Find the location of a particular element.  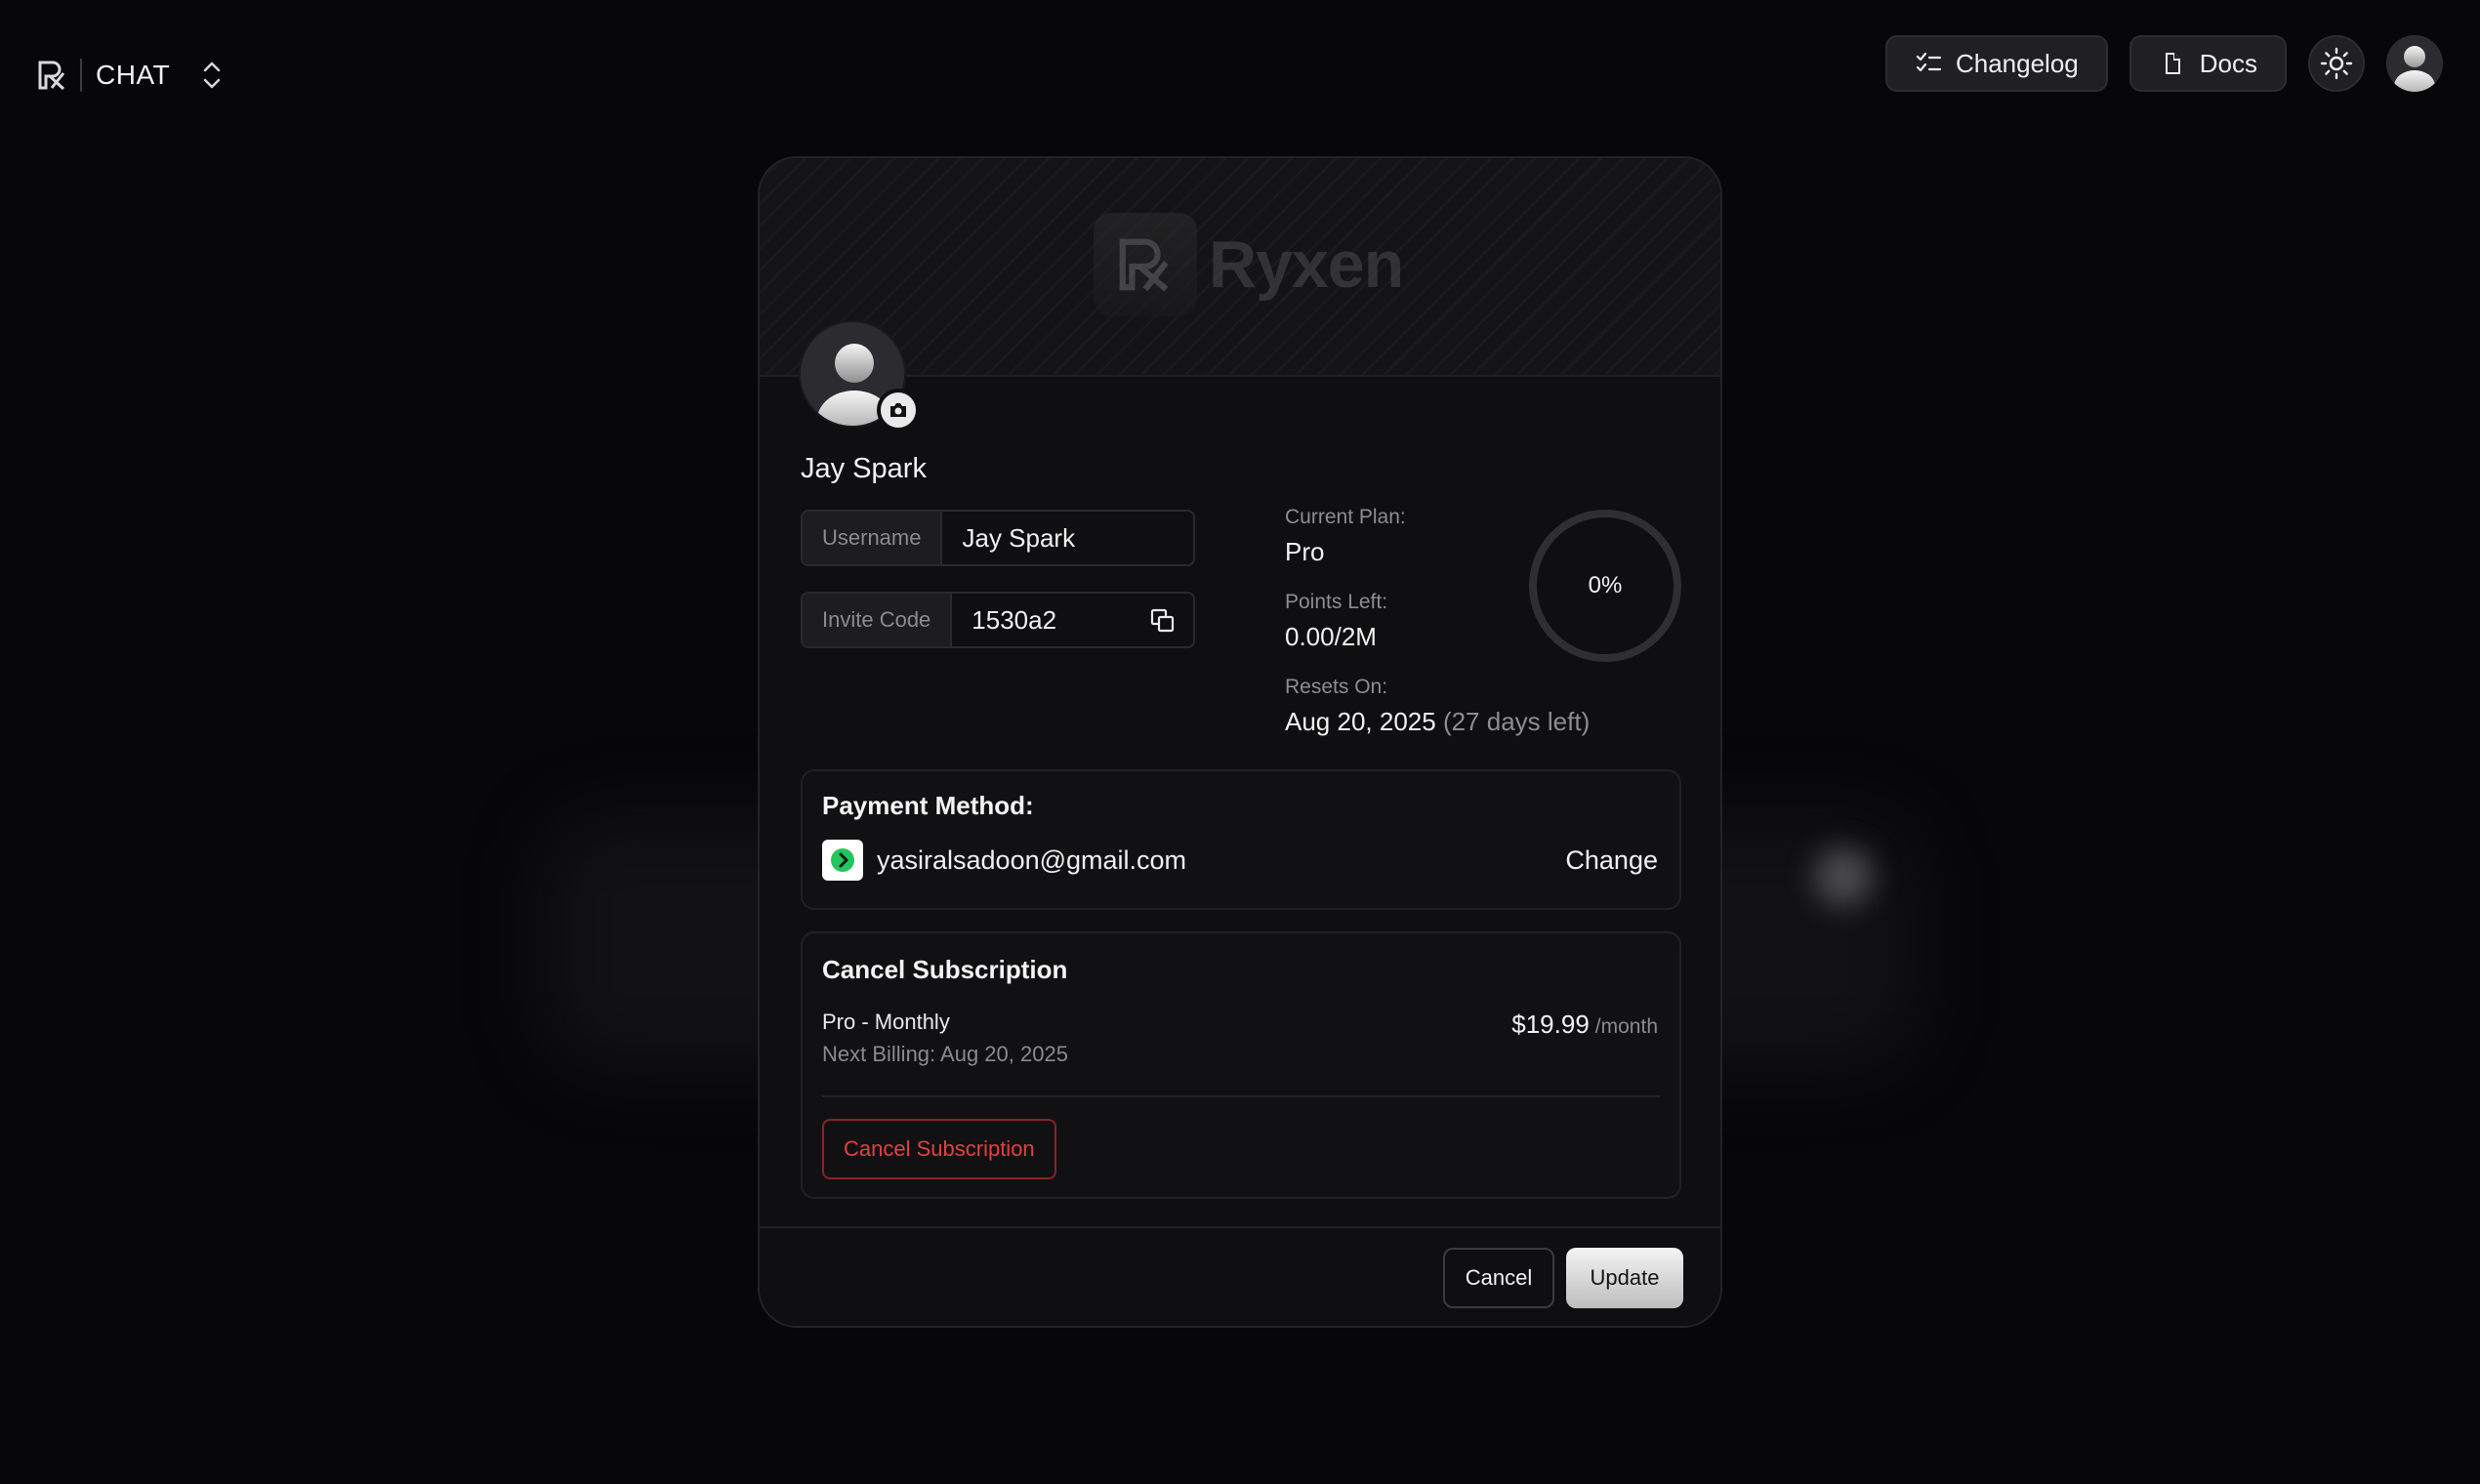

banner-logo-mark is located at coordinates (1145, 264).